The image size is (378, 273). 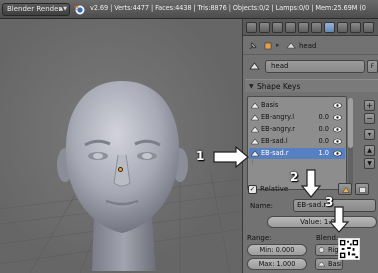 What do you see at coordinates (349, 249) in the screenshot?
I see `qr-code-icon` at bounding box center [349, 249].